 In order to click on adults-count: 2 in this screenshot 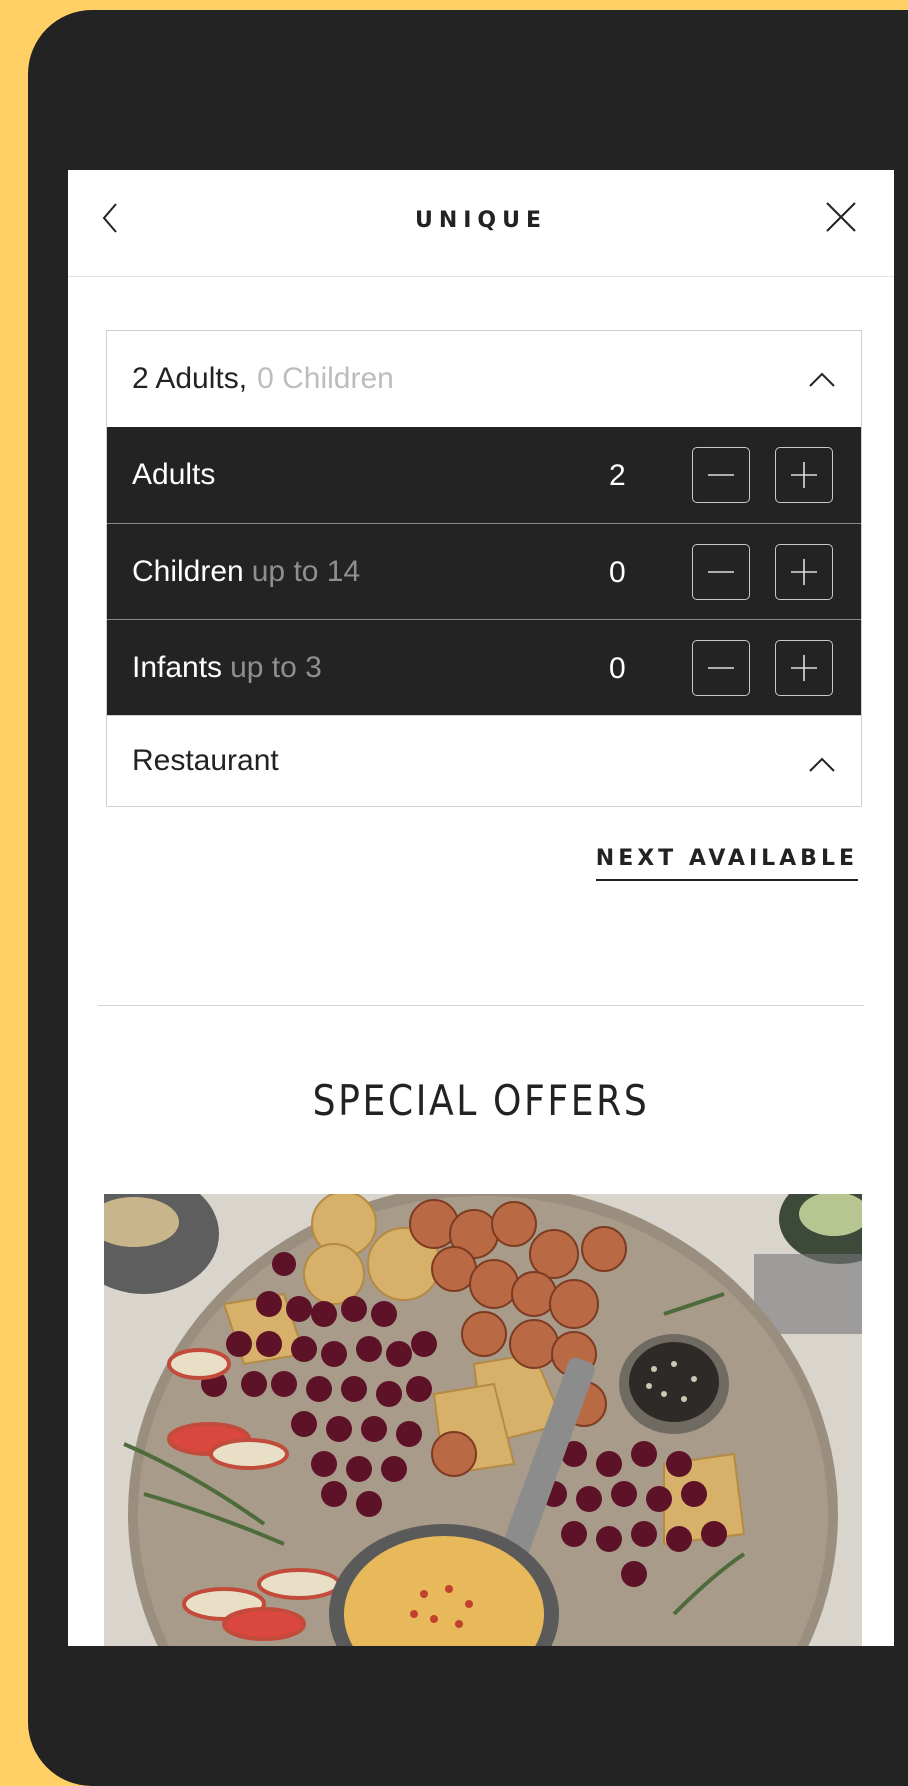, I will do `click(617, 475)`.